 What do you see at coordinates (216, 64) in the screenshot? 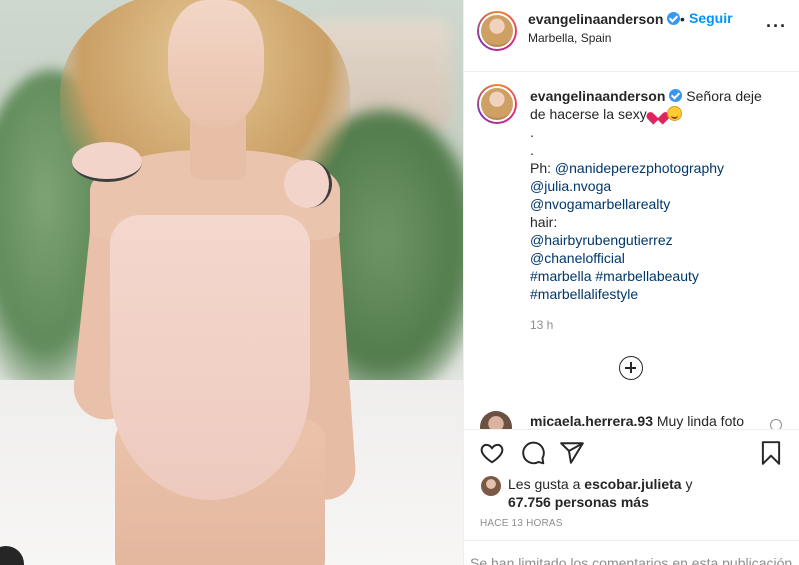
I see `model-face` at bounding box center [216, 64].